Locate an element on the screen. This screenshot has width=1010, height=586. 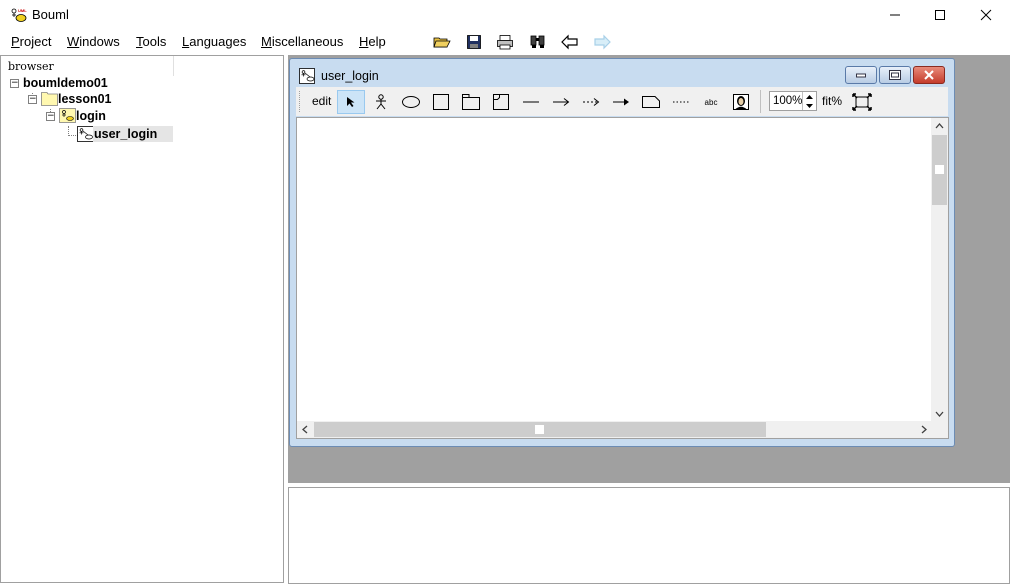
svg-text: UML is located at coordinates (22, 10).